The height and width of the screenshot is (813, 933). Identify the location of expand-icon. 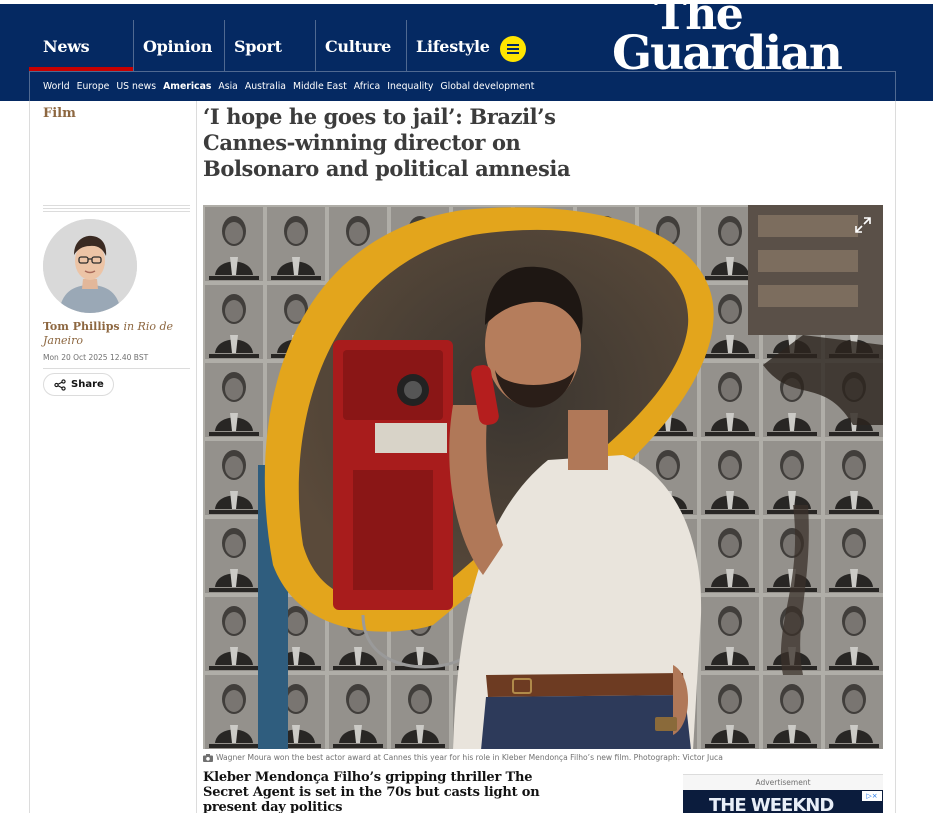
(863, 225).